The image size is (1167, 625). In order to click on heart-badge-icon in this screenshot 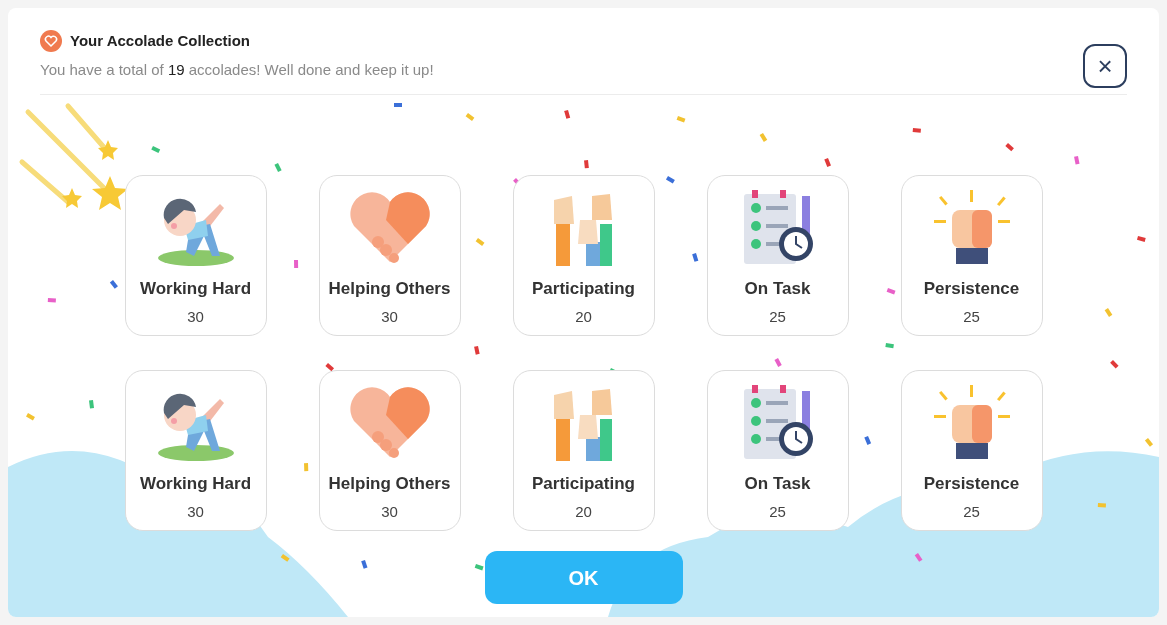, I will do `click(51, 41)`.